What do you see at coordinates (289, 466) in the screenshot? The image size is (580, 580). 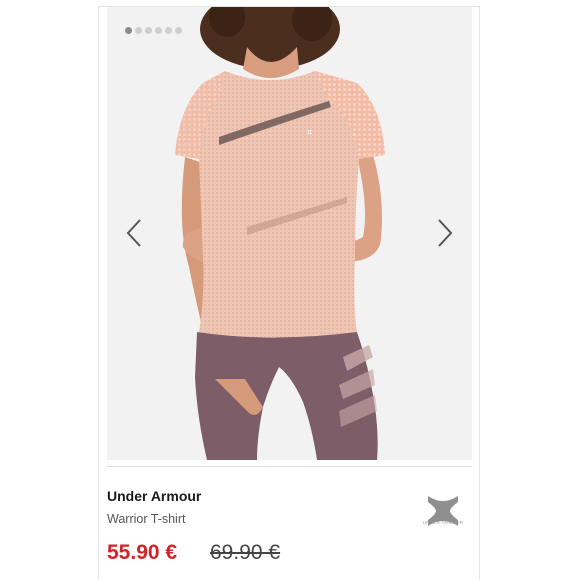 I see `section-divider` at bounding box center [289, 466].